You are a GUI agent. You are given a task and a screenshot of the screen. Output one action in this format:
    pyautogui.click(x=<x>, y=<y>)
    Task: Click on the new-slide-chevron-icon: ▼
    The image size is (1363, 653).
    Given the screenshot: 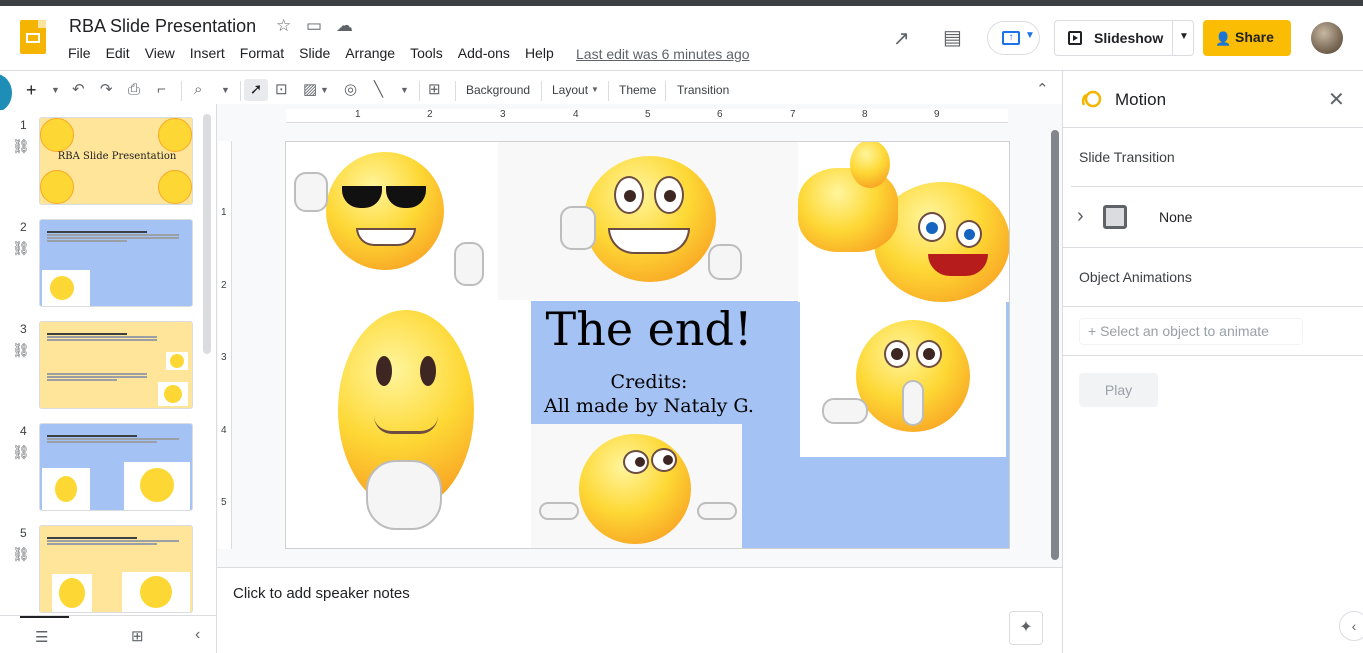 What is the action you would take?
    pyautogui.click(x=55, y=90)
    